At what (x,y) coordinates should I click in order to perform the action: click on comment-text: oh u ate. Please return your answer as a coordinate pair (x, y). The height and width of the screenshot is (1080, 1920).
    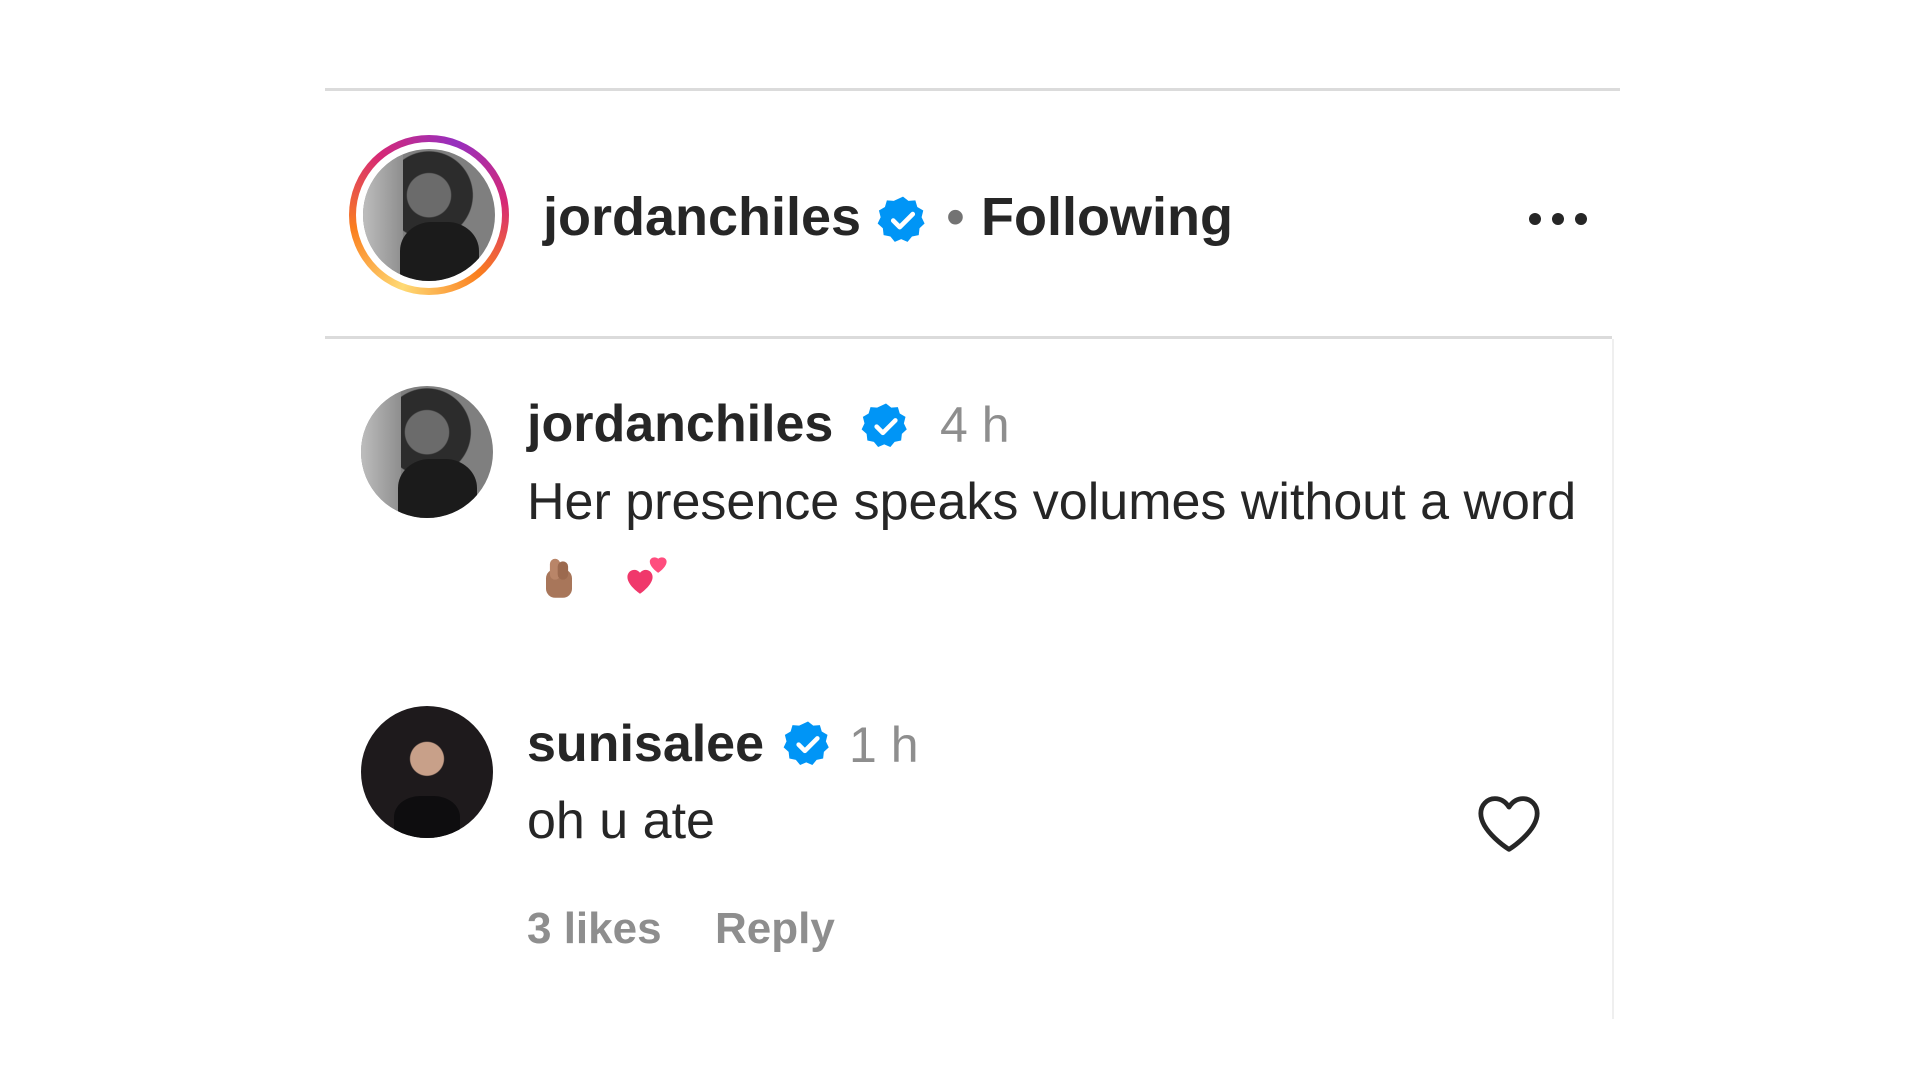
    Looking at the image, I should click on (621, 821).